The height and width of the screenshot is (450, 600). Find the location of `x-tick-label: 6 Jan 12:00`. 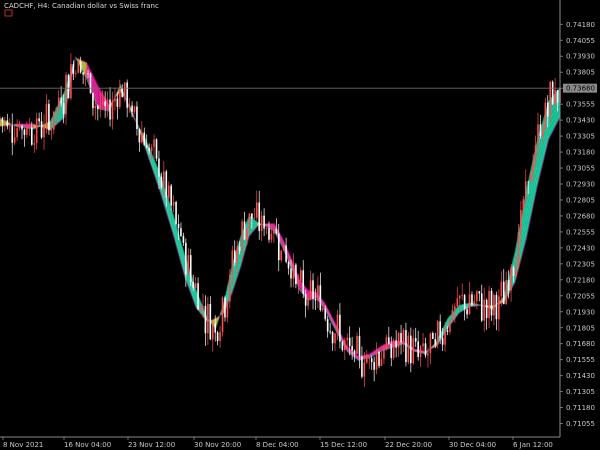

x-tick-label: 6 Jan 12:00 is located at coordinates (533, 445).